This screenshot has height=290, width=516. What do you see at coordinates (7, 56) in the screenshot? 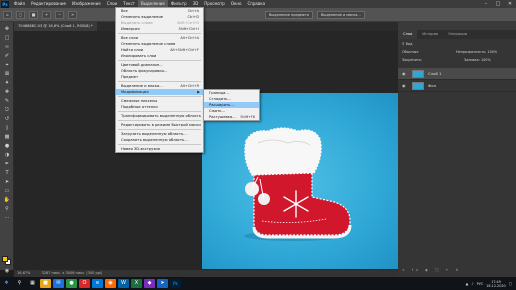
I see `quick-selection-tool-icon: ✐` at bounding box center [7, 56].